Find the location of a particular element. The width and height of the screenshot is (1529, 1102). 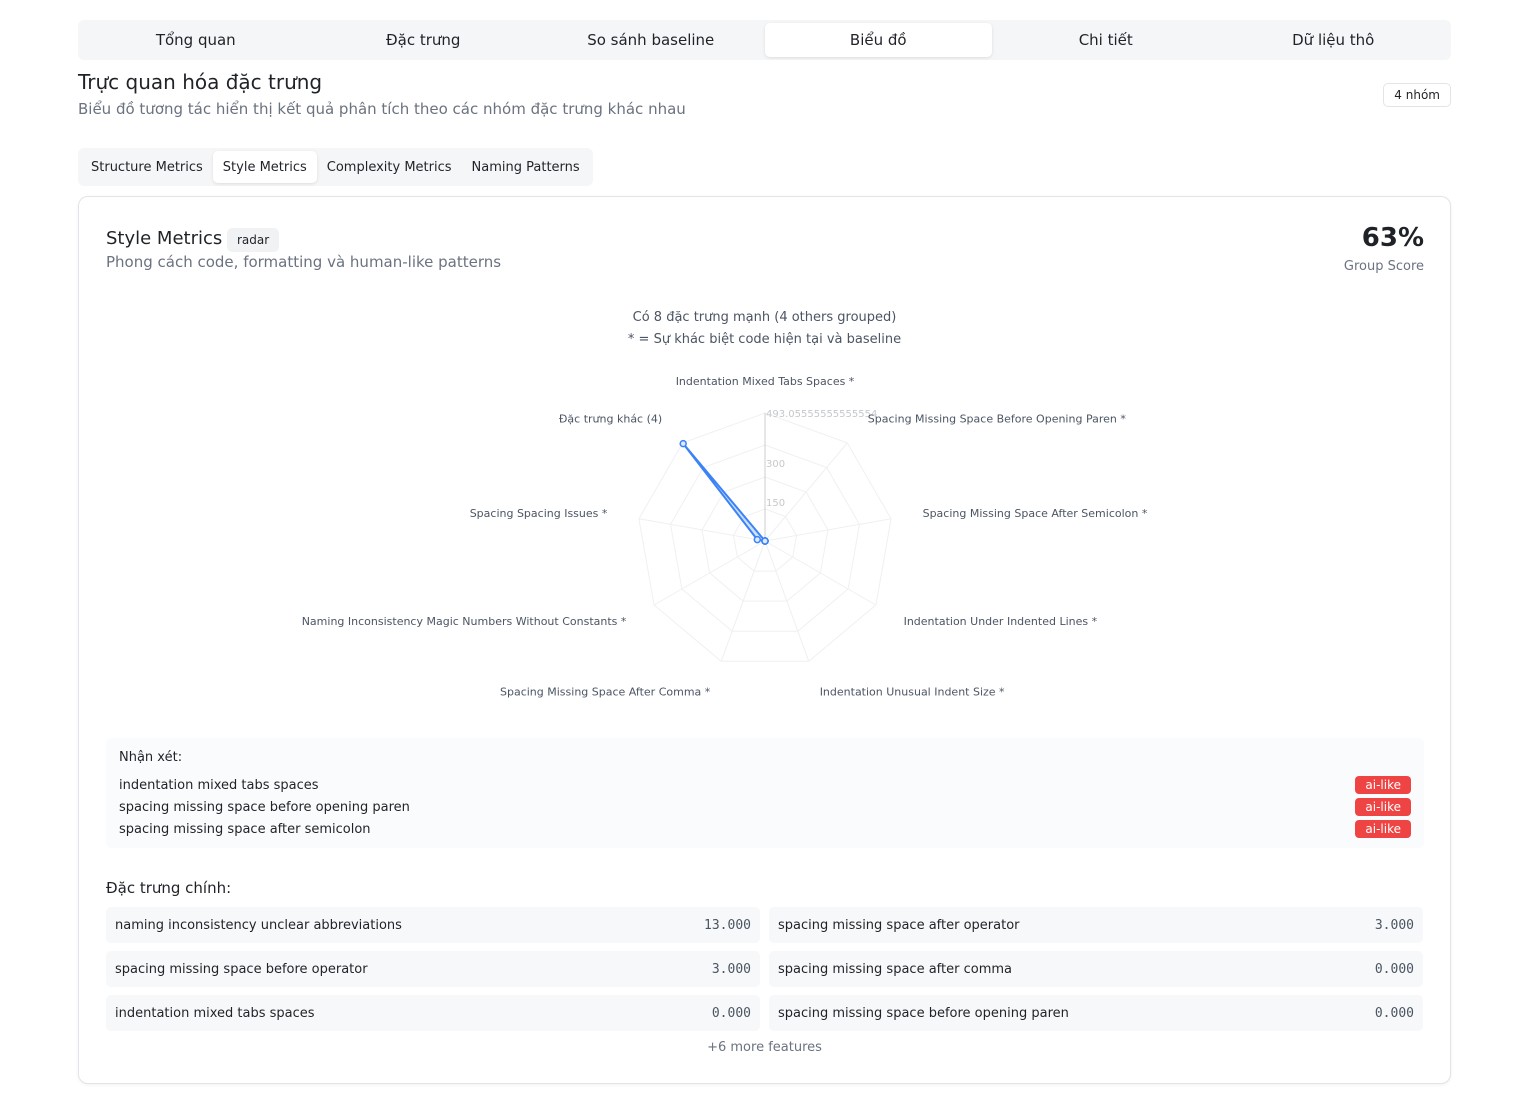

tab-raw-data: Dữ liệu thô is located at coordinates (1334, 40).